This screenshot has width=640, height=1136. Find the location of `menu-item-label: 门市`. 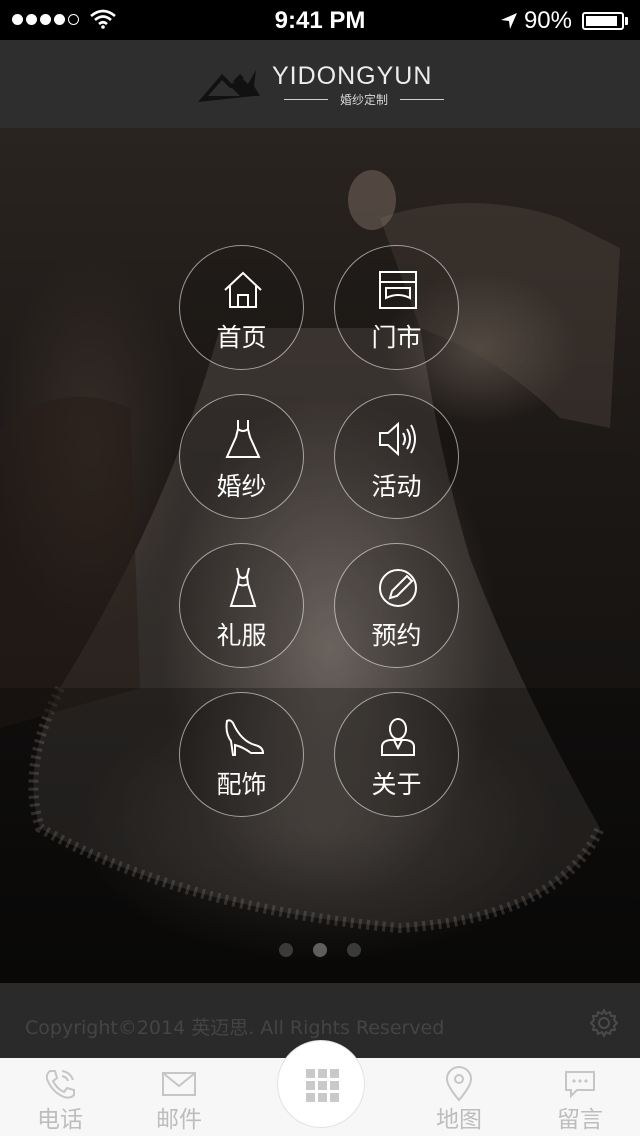

menu-item-label: 门市 is located at coordinates (396, 337).